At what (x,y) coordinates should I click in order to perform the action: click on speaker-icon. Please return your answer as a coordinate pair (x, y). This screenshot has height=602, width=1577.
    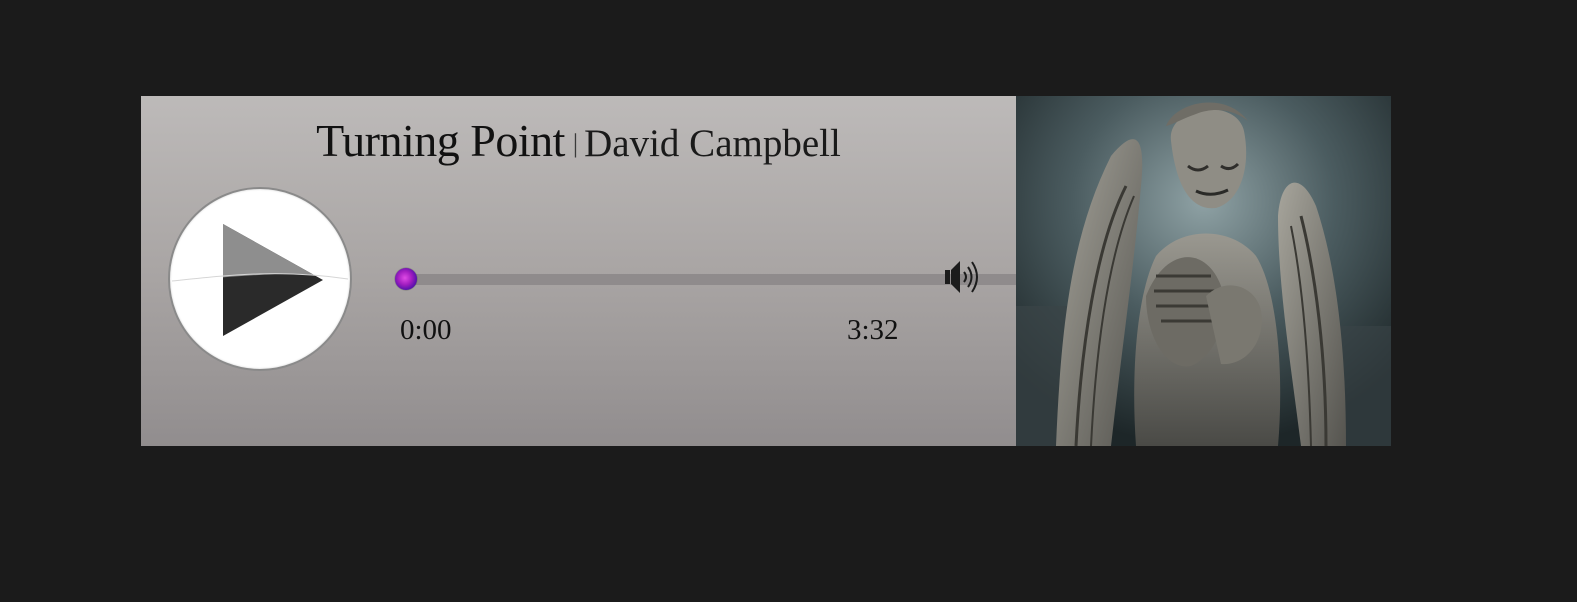
    Looking at the image, I should click on (961, 277).